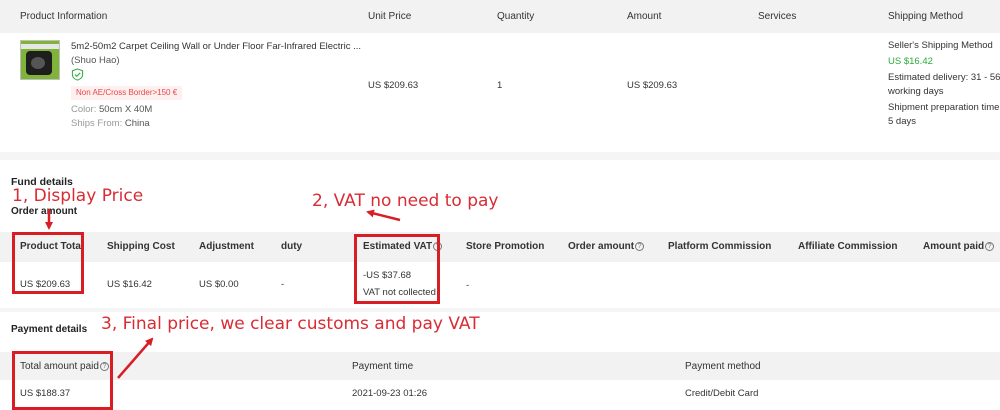  What do you see at coordinates (223, 294) in the screenshot?
I see `annotation-arrows` at bounding box center [223, 294].